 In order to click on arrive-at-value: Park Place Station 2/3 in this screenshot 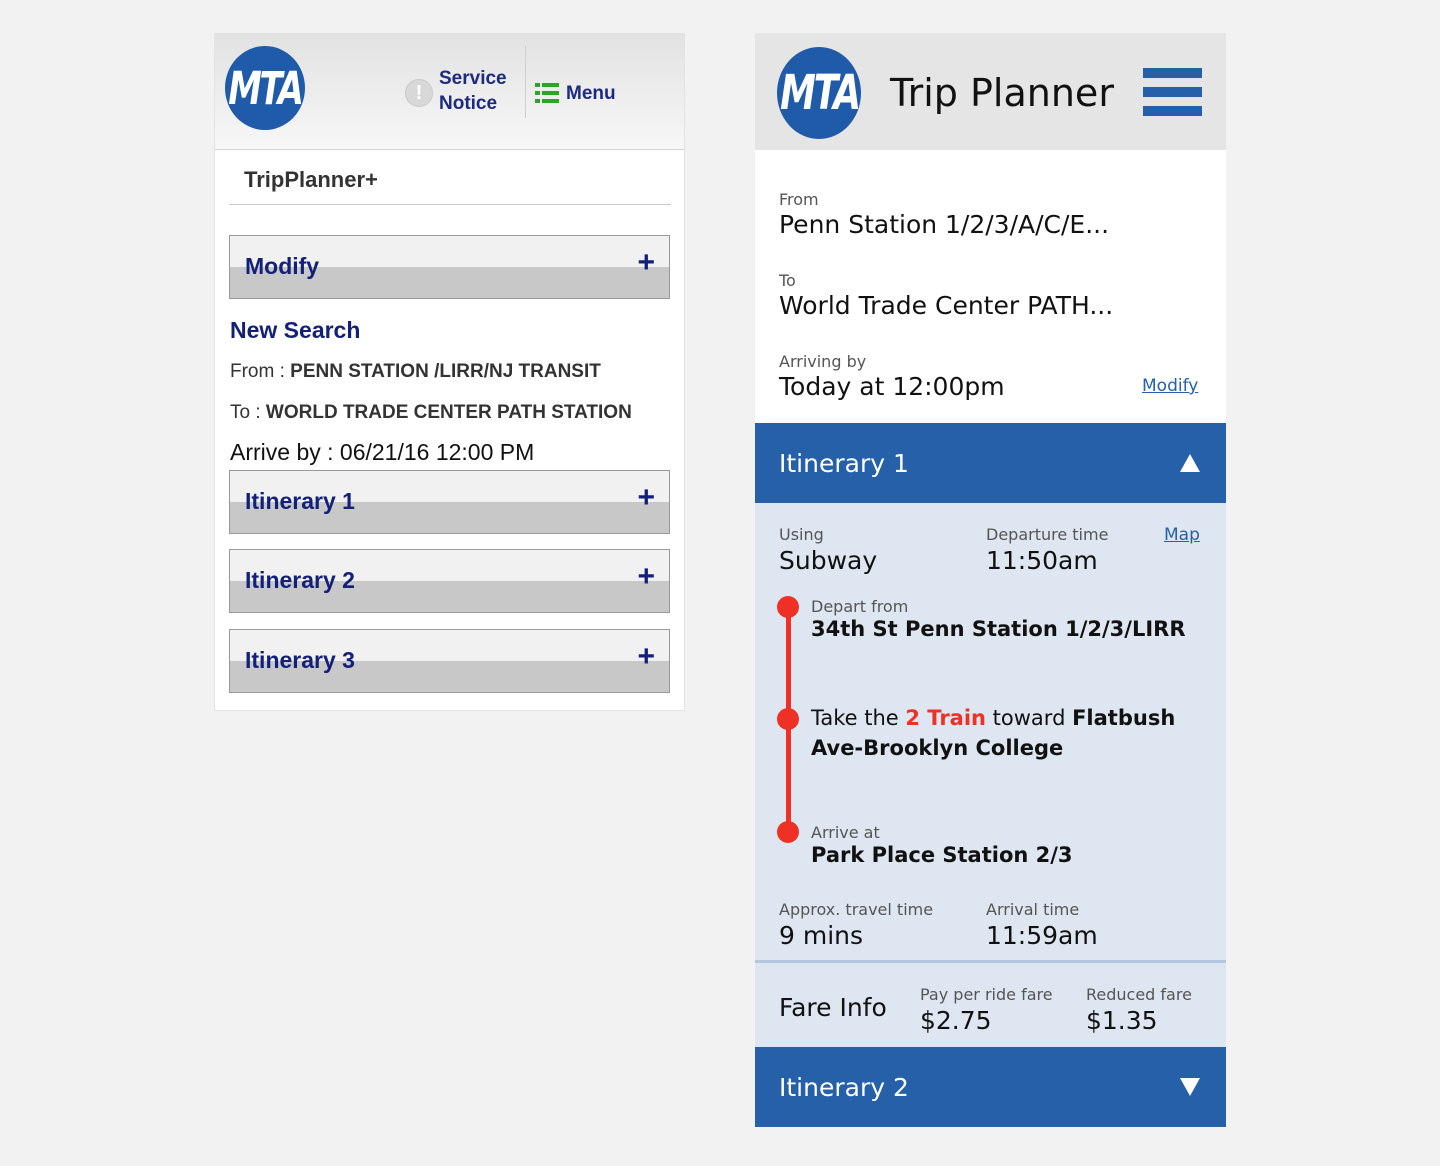, I will do `click(942, 855)`.